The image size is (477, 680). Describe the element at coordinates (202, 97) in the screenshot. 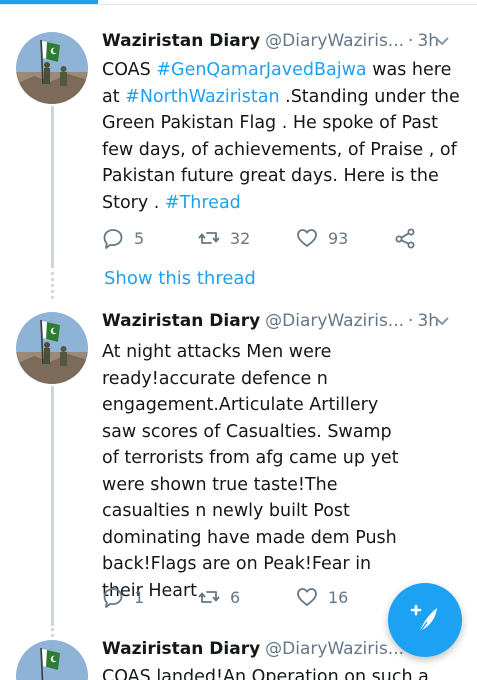

I see `hashtag-link: #NorthWaziristan` at that location.